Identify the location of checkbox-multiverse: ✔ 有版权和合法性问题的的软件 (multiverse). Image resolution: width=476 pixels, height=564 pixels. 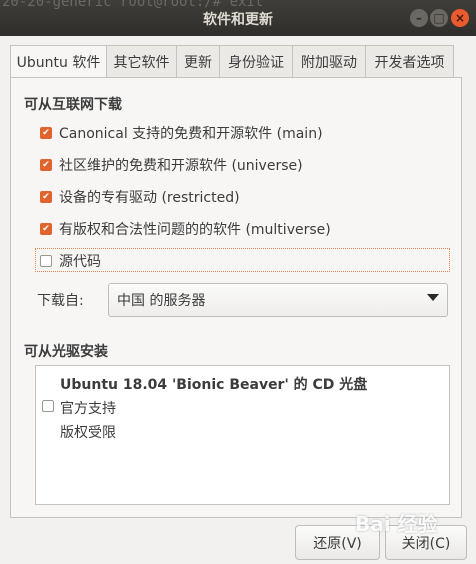
(185, 229).